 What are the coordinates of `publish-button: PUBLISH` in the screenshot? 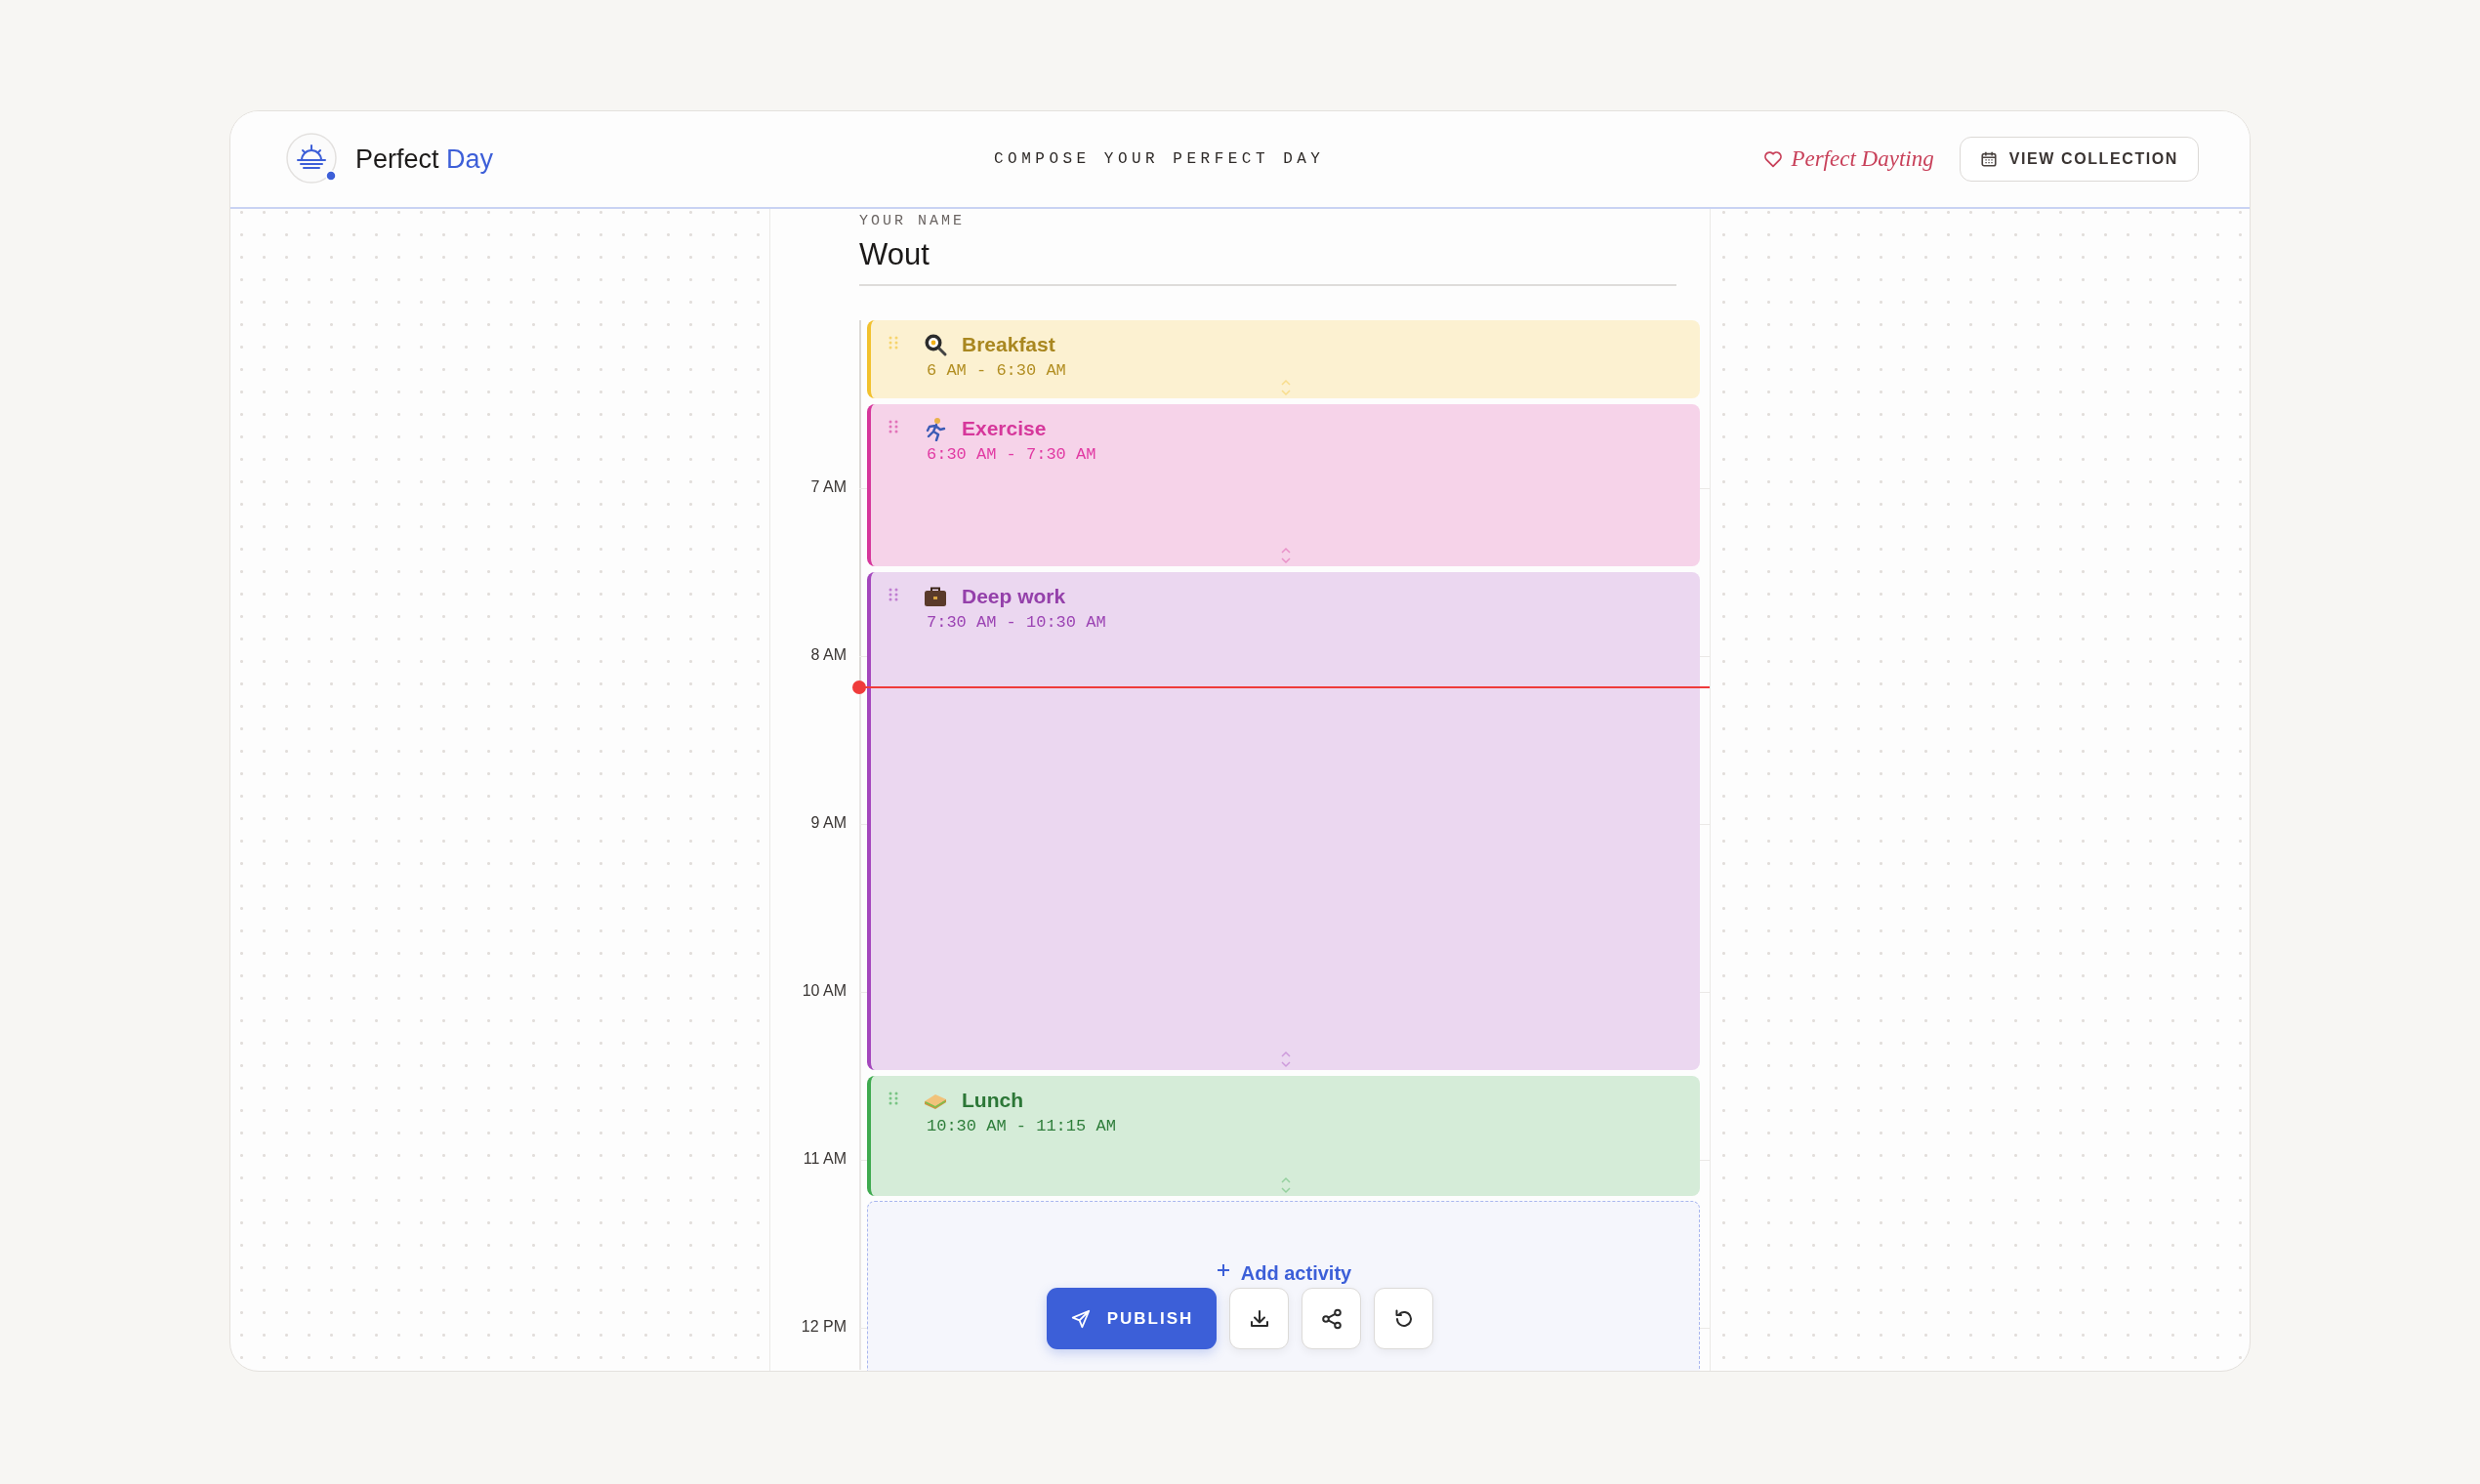 It's located at (1132, 1318).